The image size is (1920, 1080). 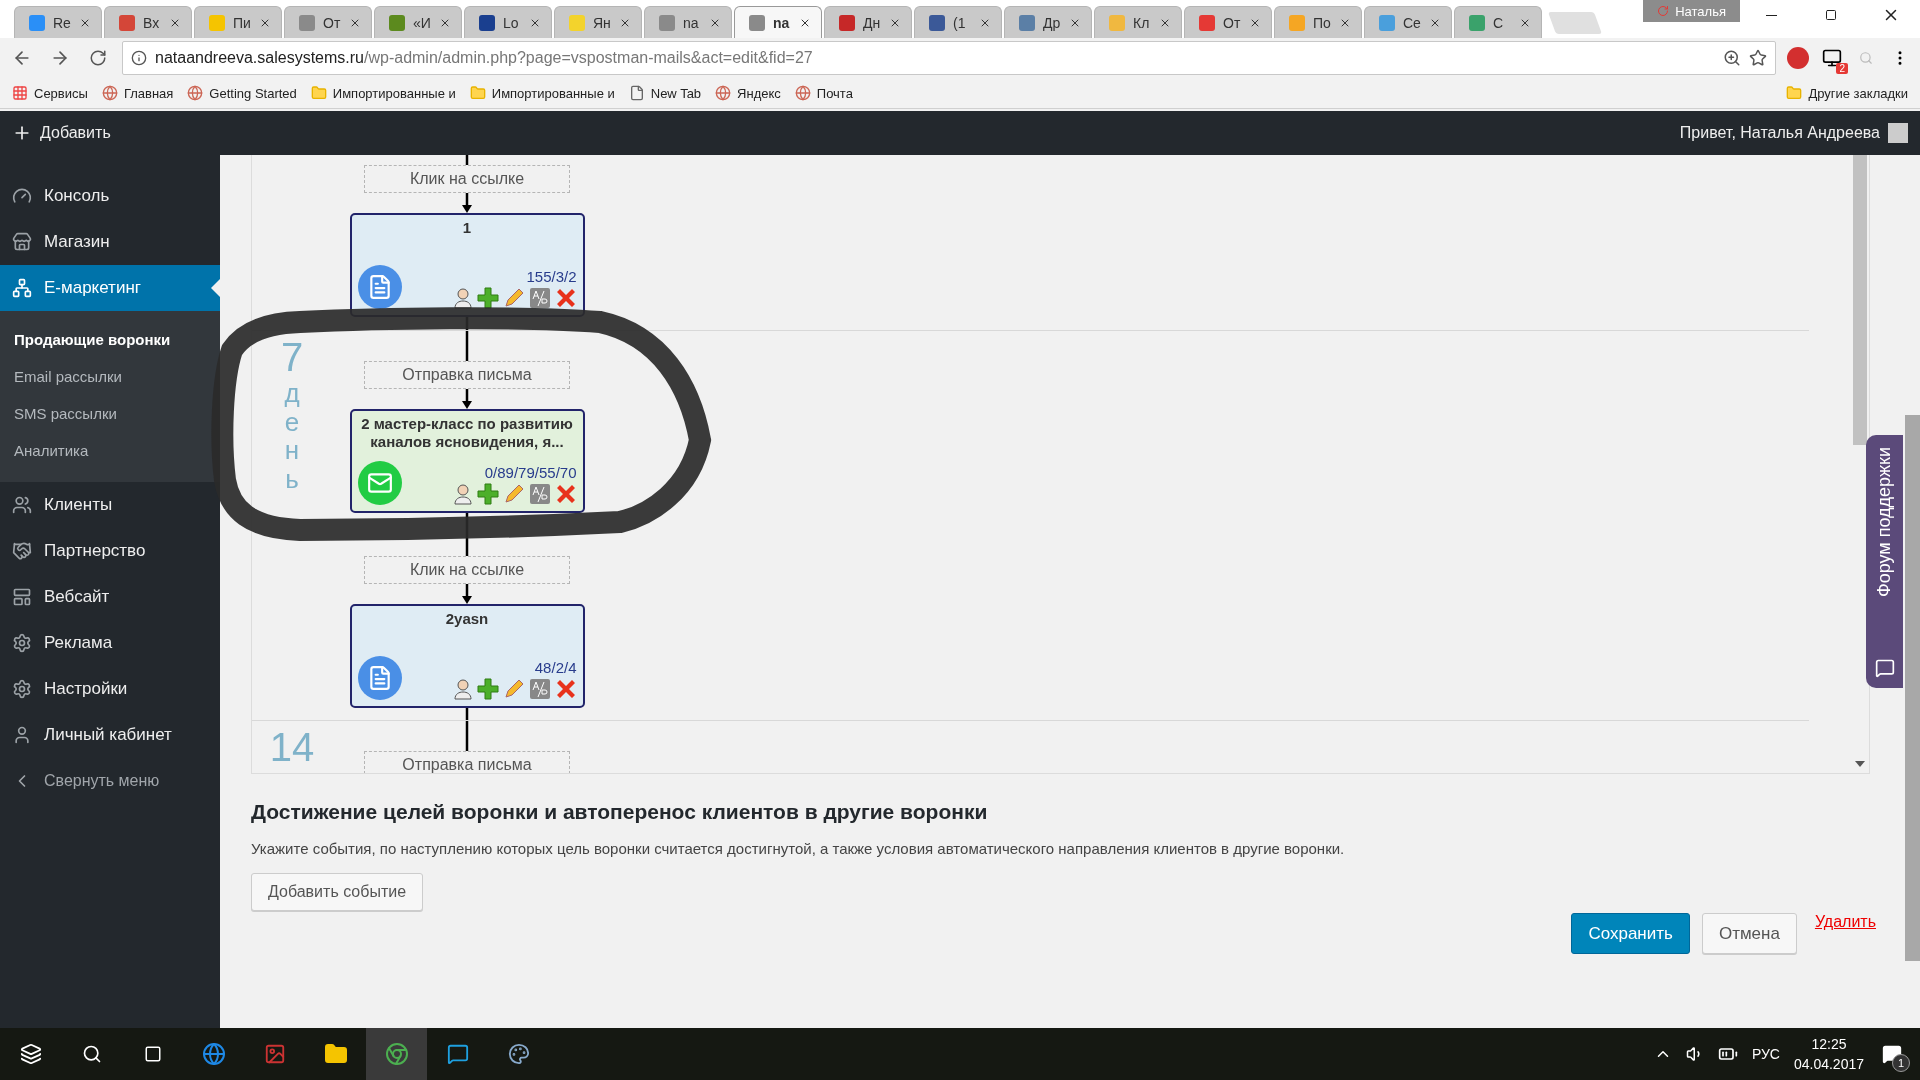 What do you see at coordinates (22, 242) in the screenshot?
I see `store-icon` at bounding box center [22, 242].